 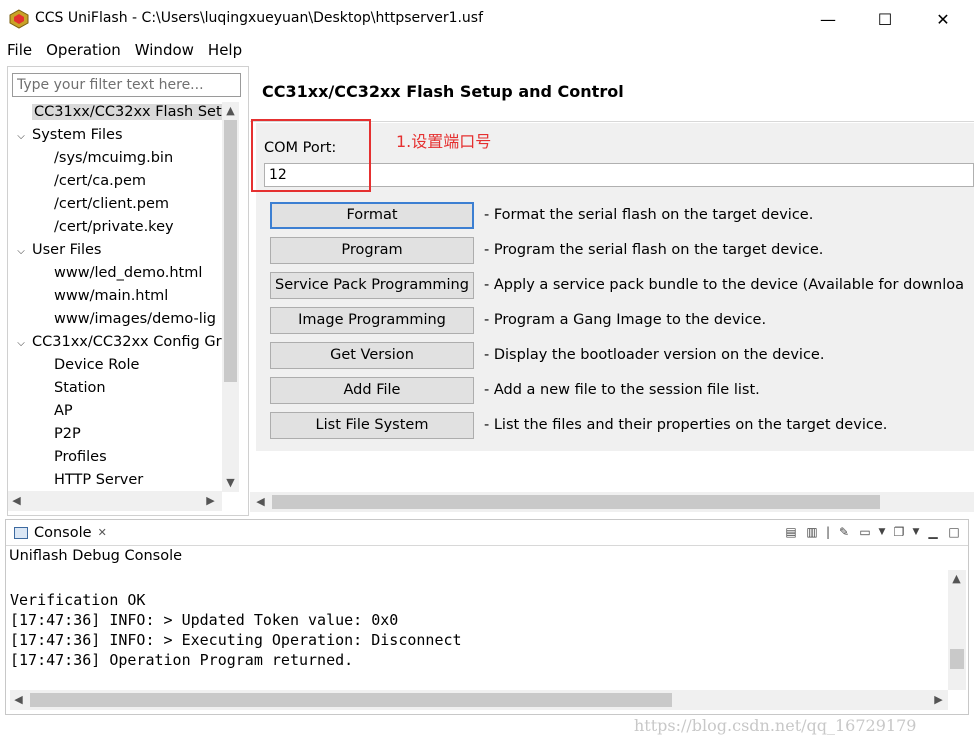 I want to click on tab-console-label: Console, so click(x=63, y=533).